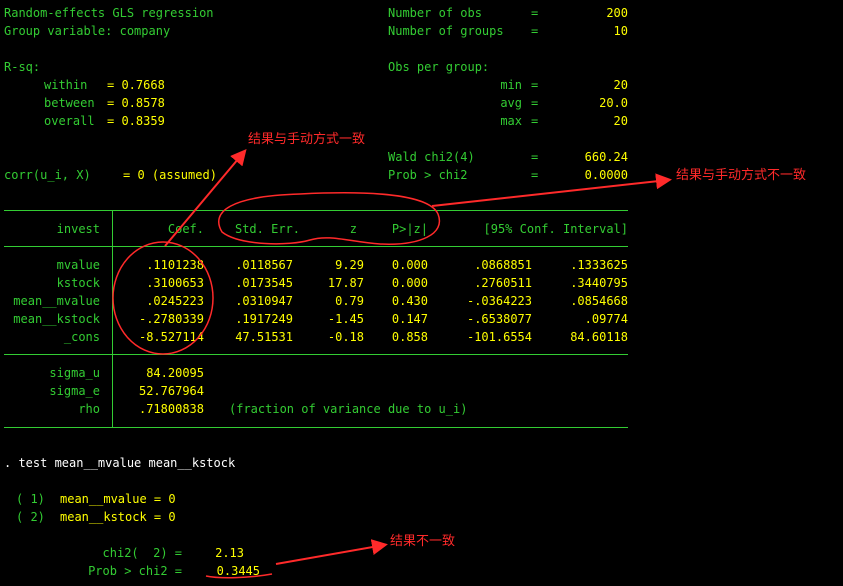 The height and width of the screenshot is (586, 843). I want to click on rho-label: rho, so click(89, 409).